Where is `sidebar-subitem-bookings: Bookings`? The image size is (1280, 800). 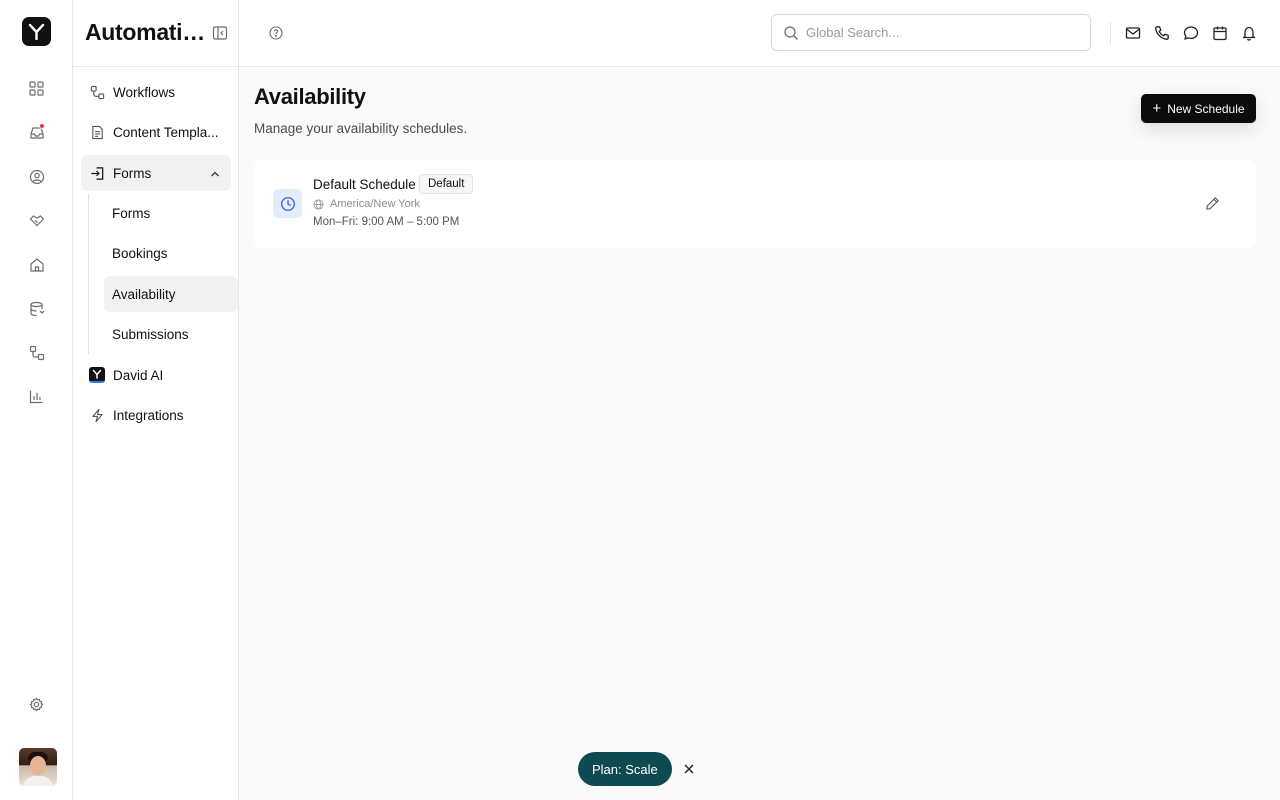
sidebar-subitem-bookings: Bookings is located at coordinates (171, 253).